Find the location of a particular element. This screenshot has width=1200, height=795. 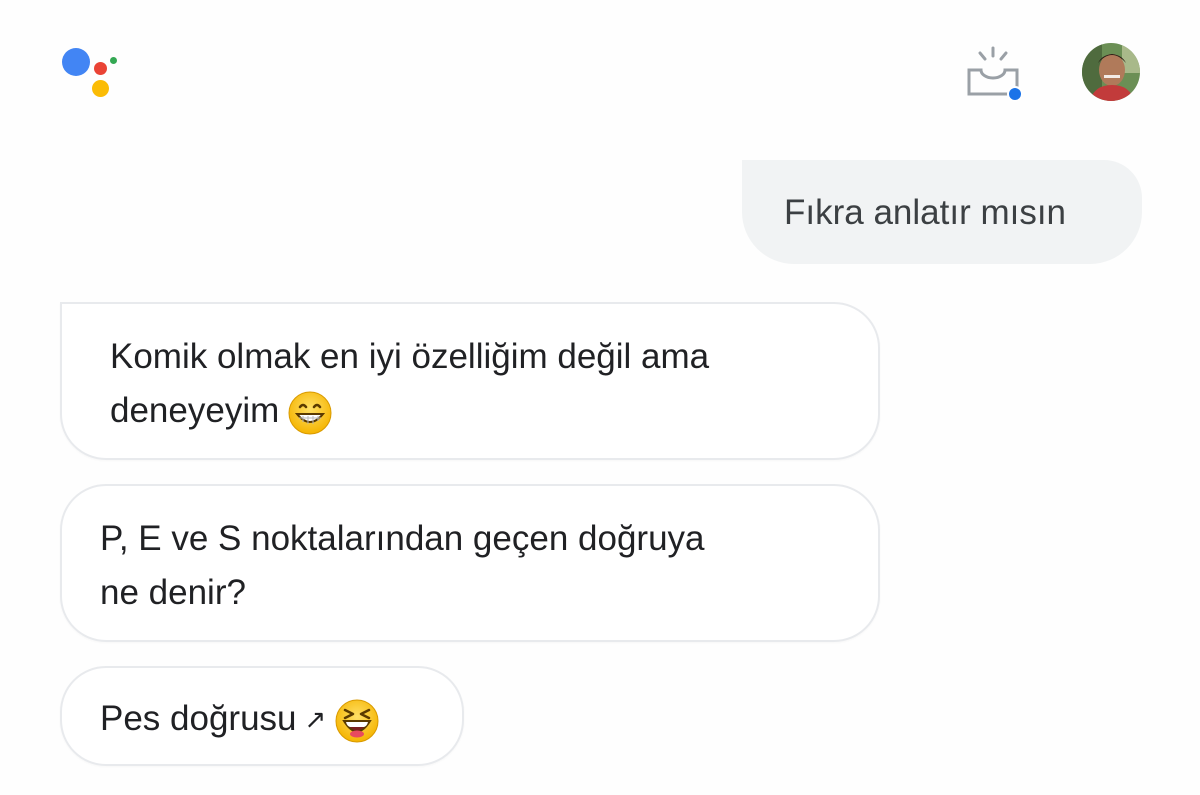

grinning-face-emoji-icon is located at coordinates (310, 413).